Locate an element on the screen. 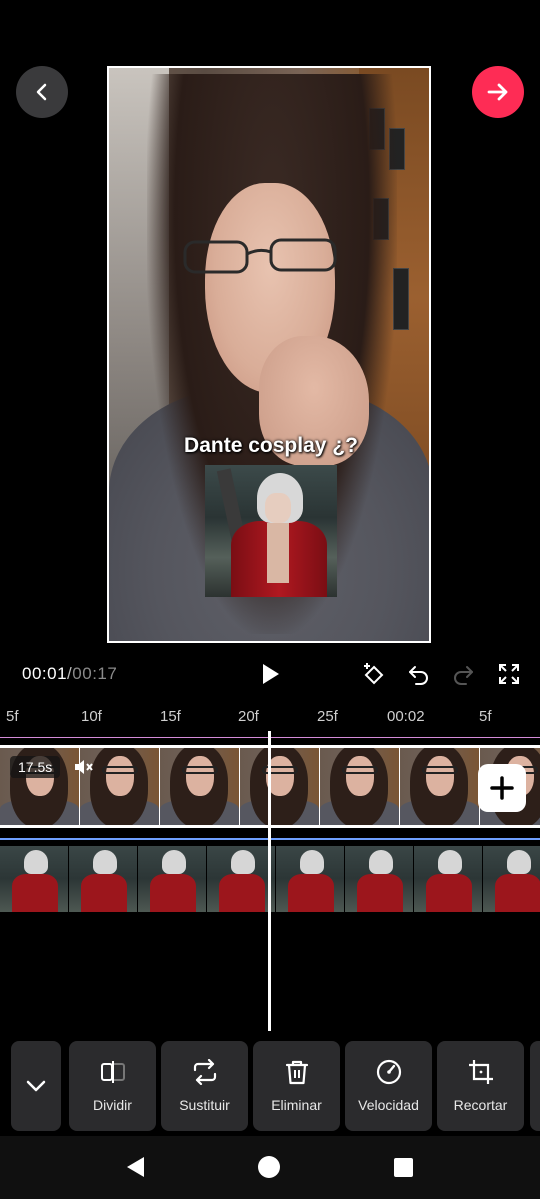  split-icon is located at coordinates (113, 1072).